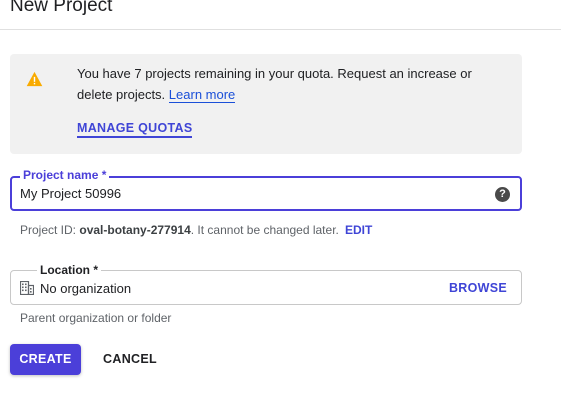 The height and width of the screenshot is (402, 561). Describe the element at coordinates (69, 270) in the screenshot. I see `location-label: Location *` at that location.